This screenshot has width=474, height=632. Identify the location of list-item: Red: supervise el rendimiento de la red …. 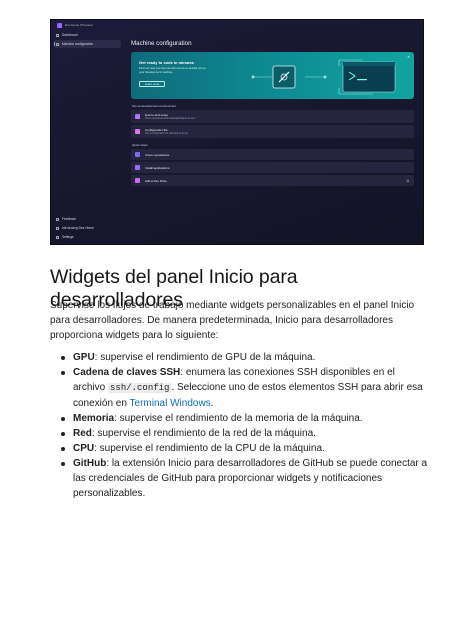
(239, 433).